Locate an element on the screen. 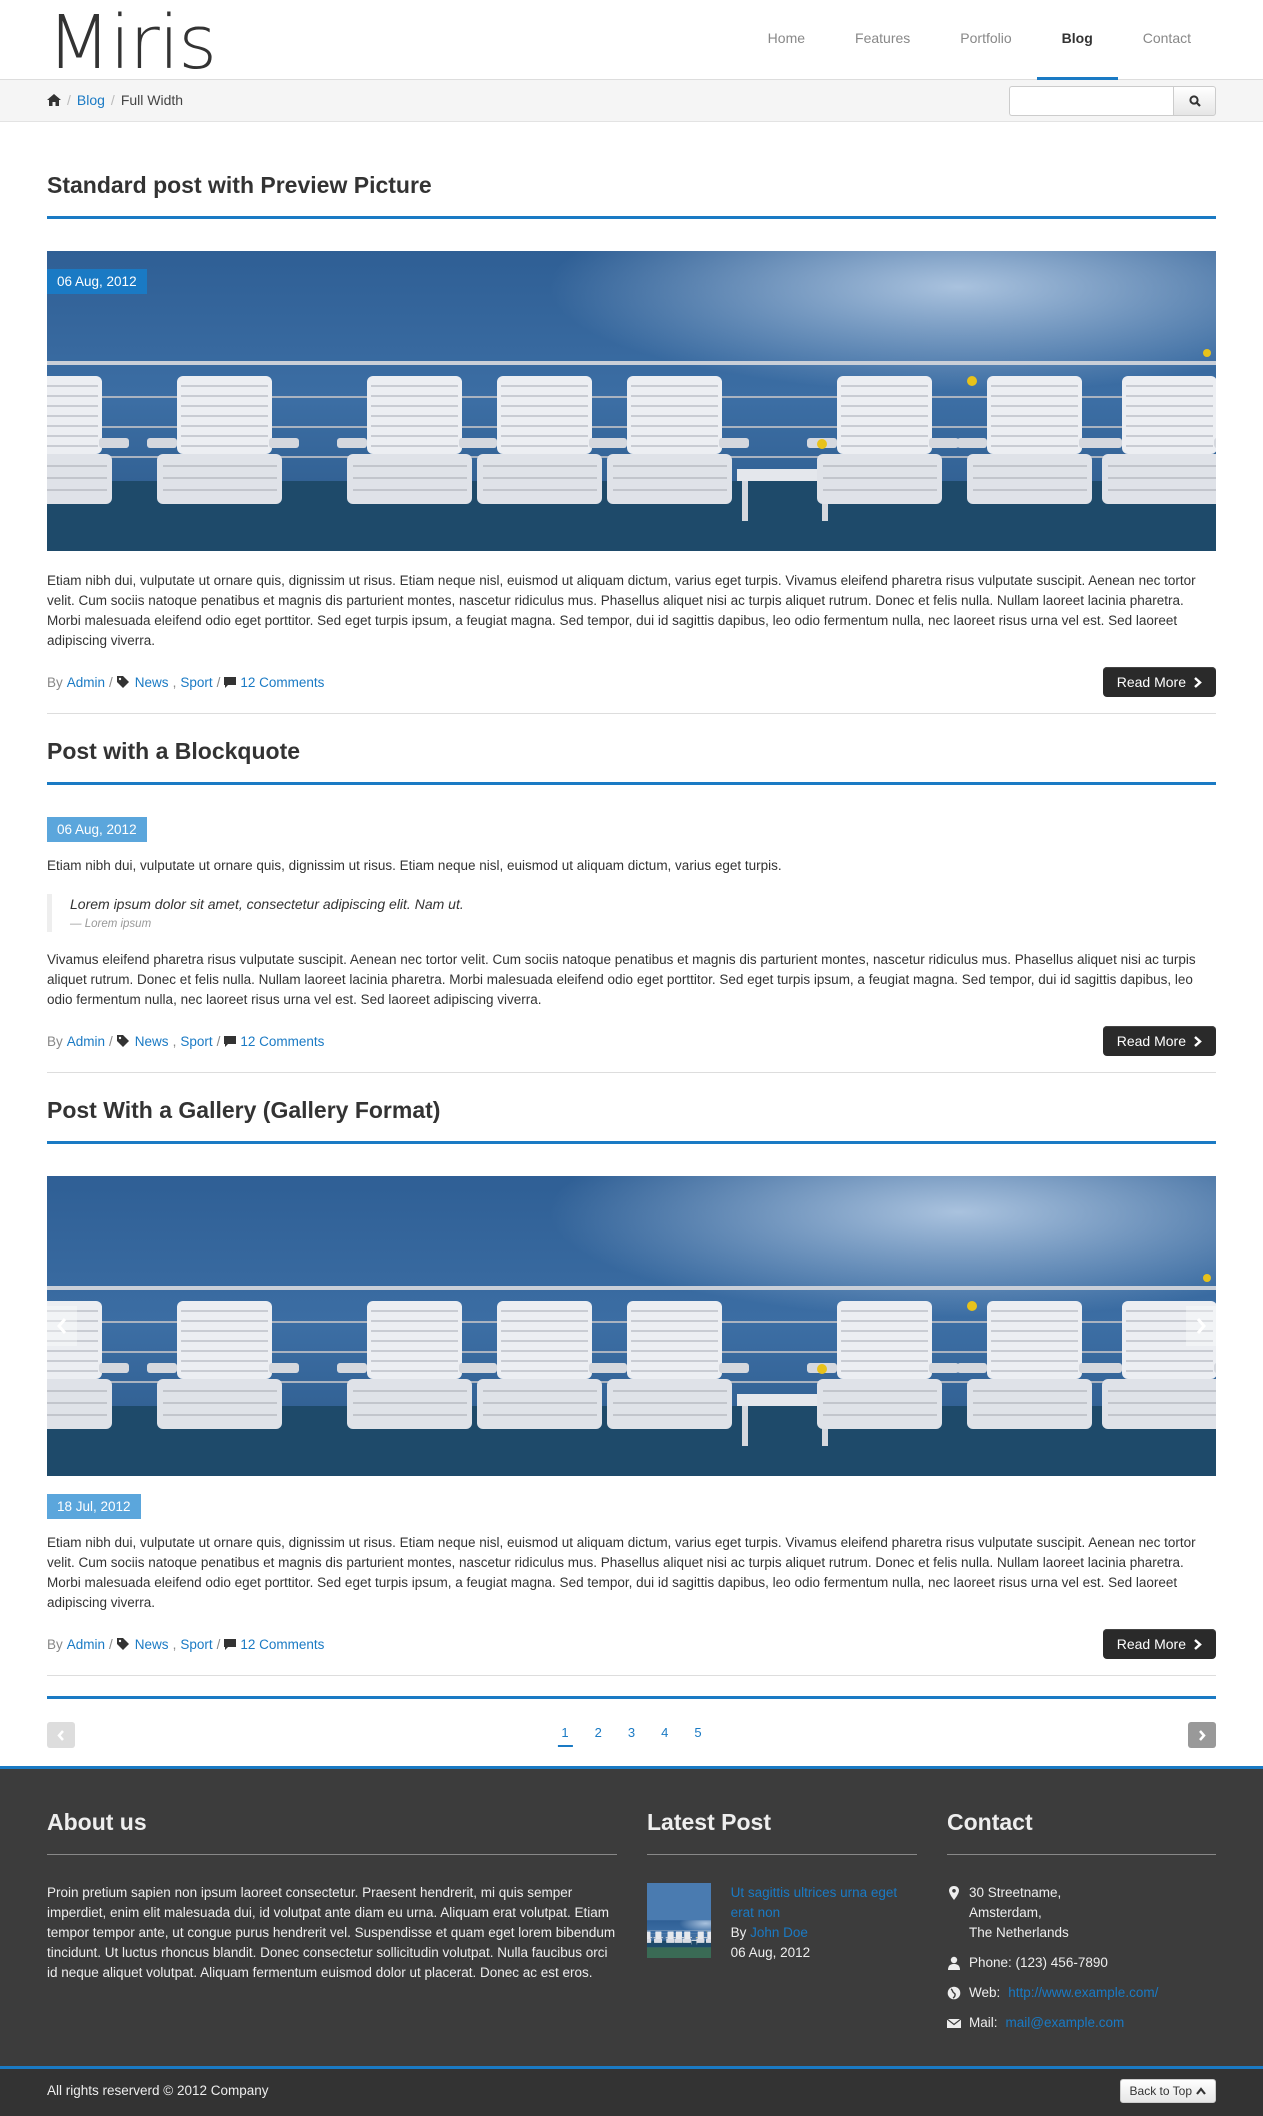  nav-item-contact: Contact is located at coordinates (1167, 40).